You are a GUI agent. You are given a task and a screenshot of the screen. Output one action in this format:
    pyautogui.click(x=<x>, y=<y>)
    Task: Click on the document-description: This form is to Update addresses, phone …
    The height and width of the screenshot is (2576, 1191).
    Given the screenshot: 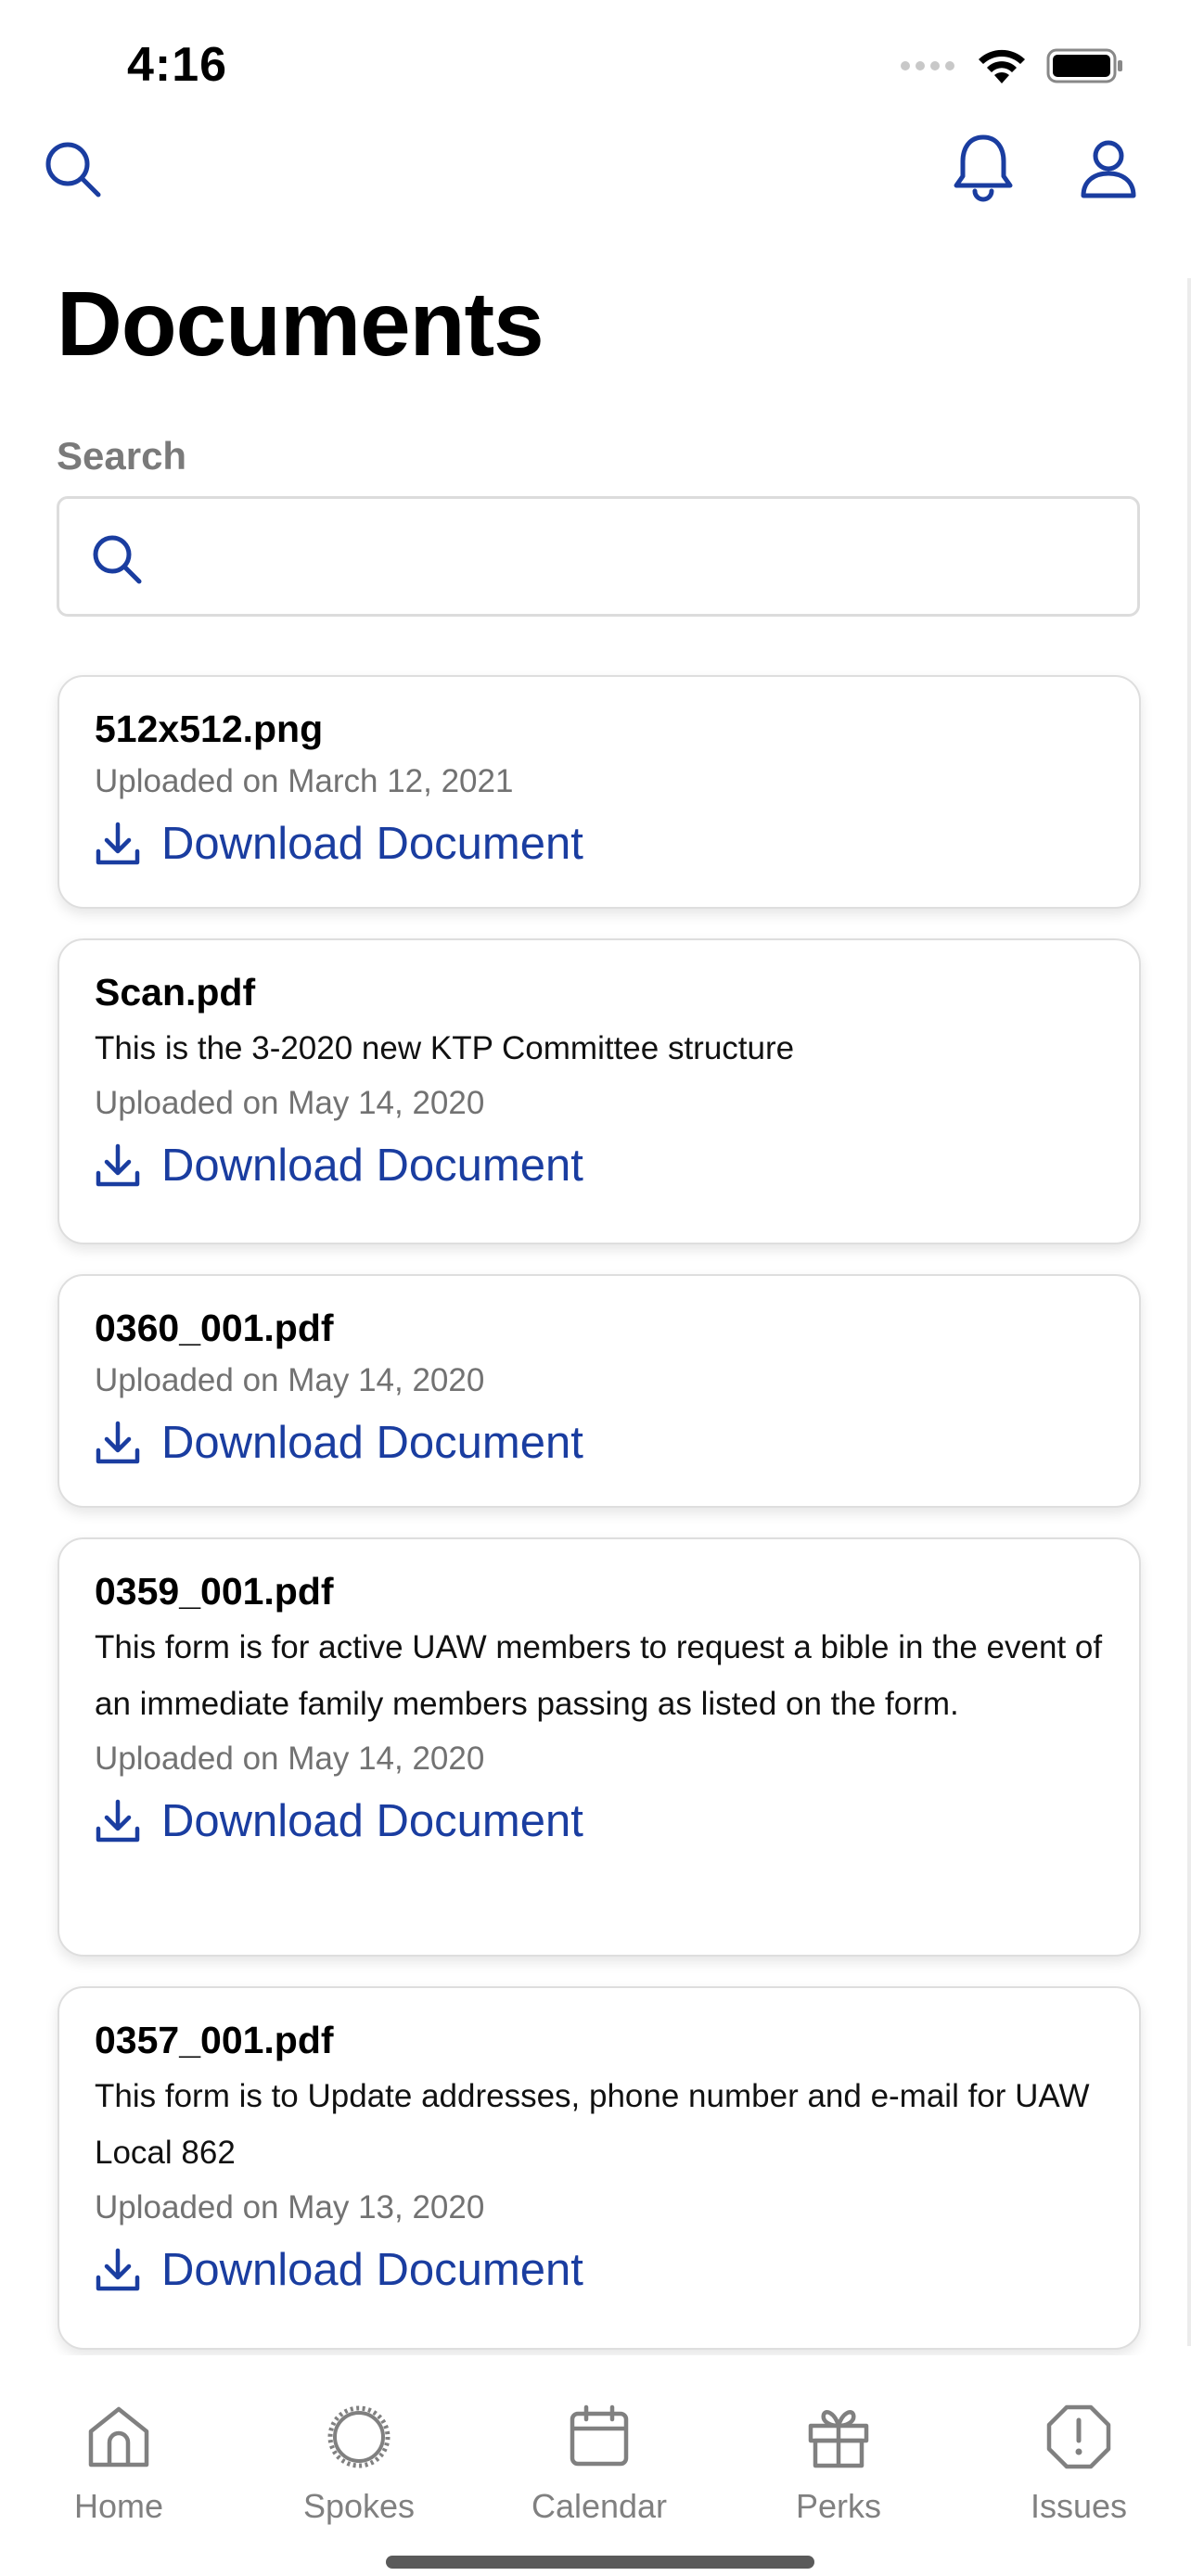 What is the action you would take?
    pyautogui.click(x=592, y=2125)
    